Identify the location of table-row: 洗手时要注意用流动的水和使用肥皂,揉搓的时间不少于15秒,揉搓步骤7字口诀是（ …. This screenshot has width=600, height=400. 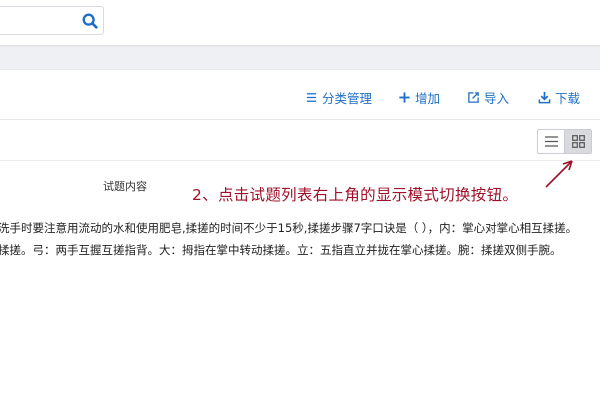
(299, 228).